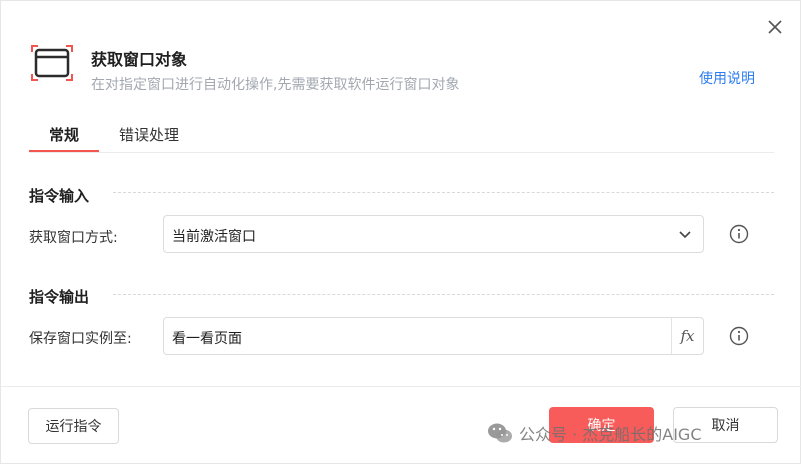 This screenshot has width=801, height=464. What do you see at coordinates (139, 59) in the screenshot?
I see `dialog-title: 获取窗口对象` at bounding box center [139, 59].